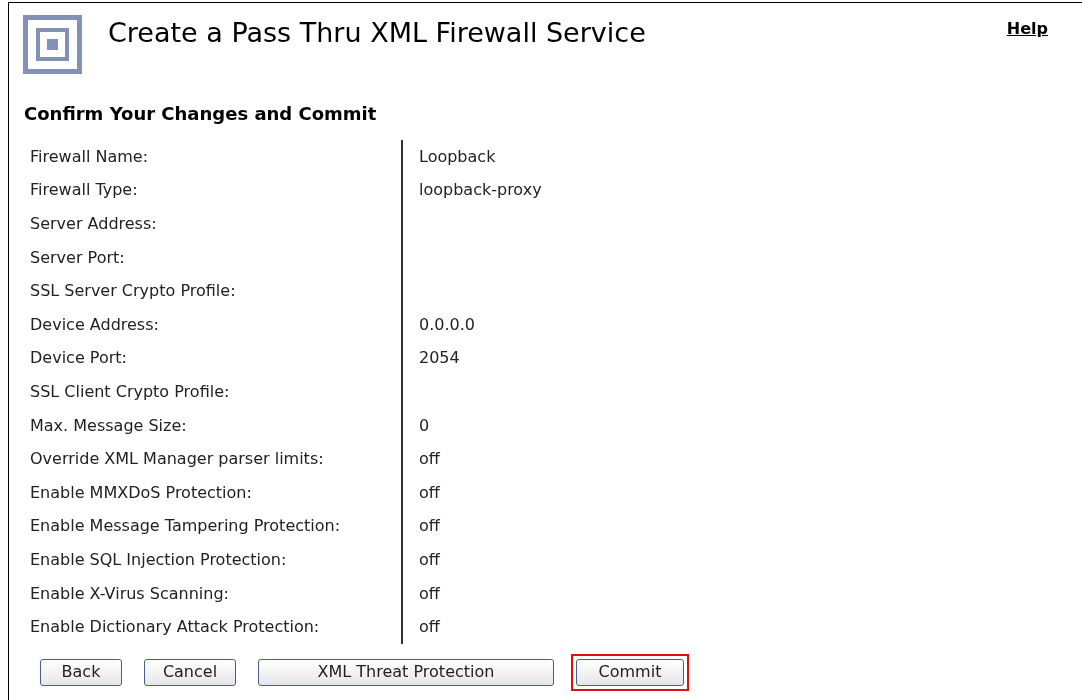  What do you see at coordinates (81, 672) in the screenshot?
I see `form-button: Back` at bounding box center [81, 672].